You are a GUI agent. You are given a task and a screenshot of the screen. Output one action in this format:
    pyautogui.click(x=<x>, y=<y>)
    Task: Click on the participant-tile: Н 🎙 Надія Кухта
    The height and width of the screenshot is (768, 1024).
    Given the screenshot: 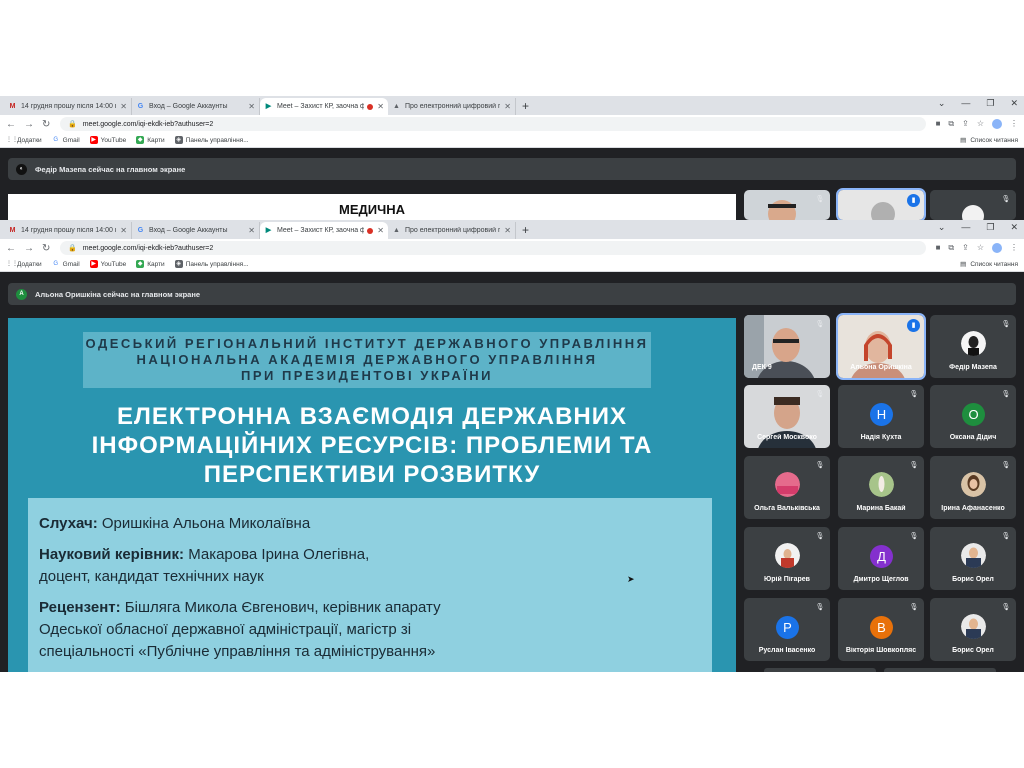 What is the action you would take?
    pyautogui.click(x=881, y=416)
    